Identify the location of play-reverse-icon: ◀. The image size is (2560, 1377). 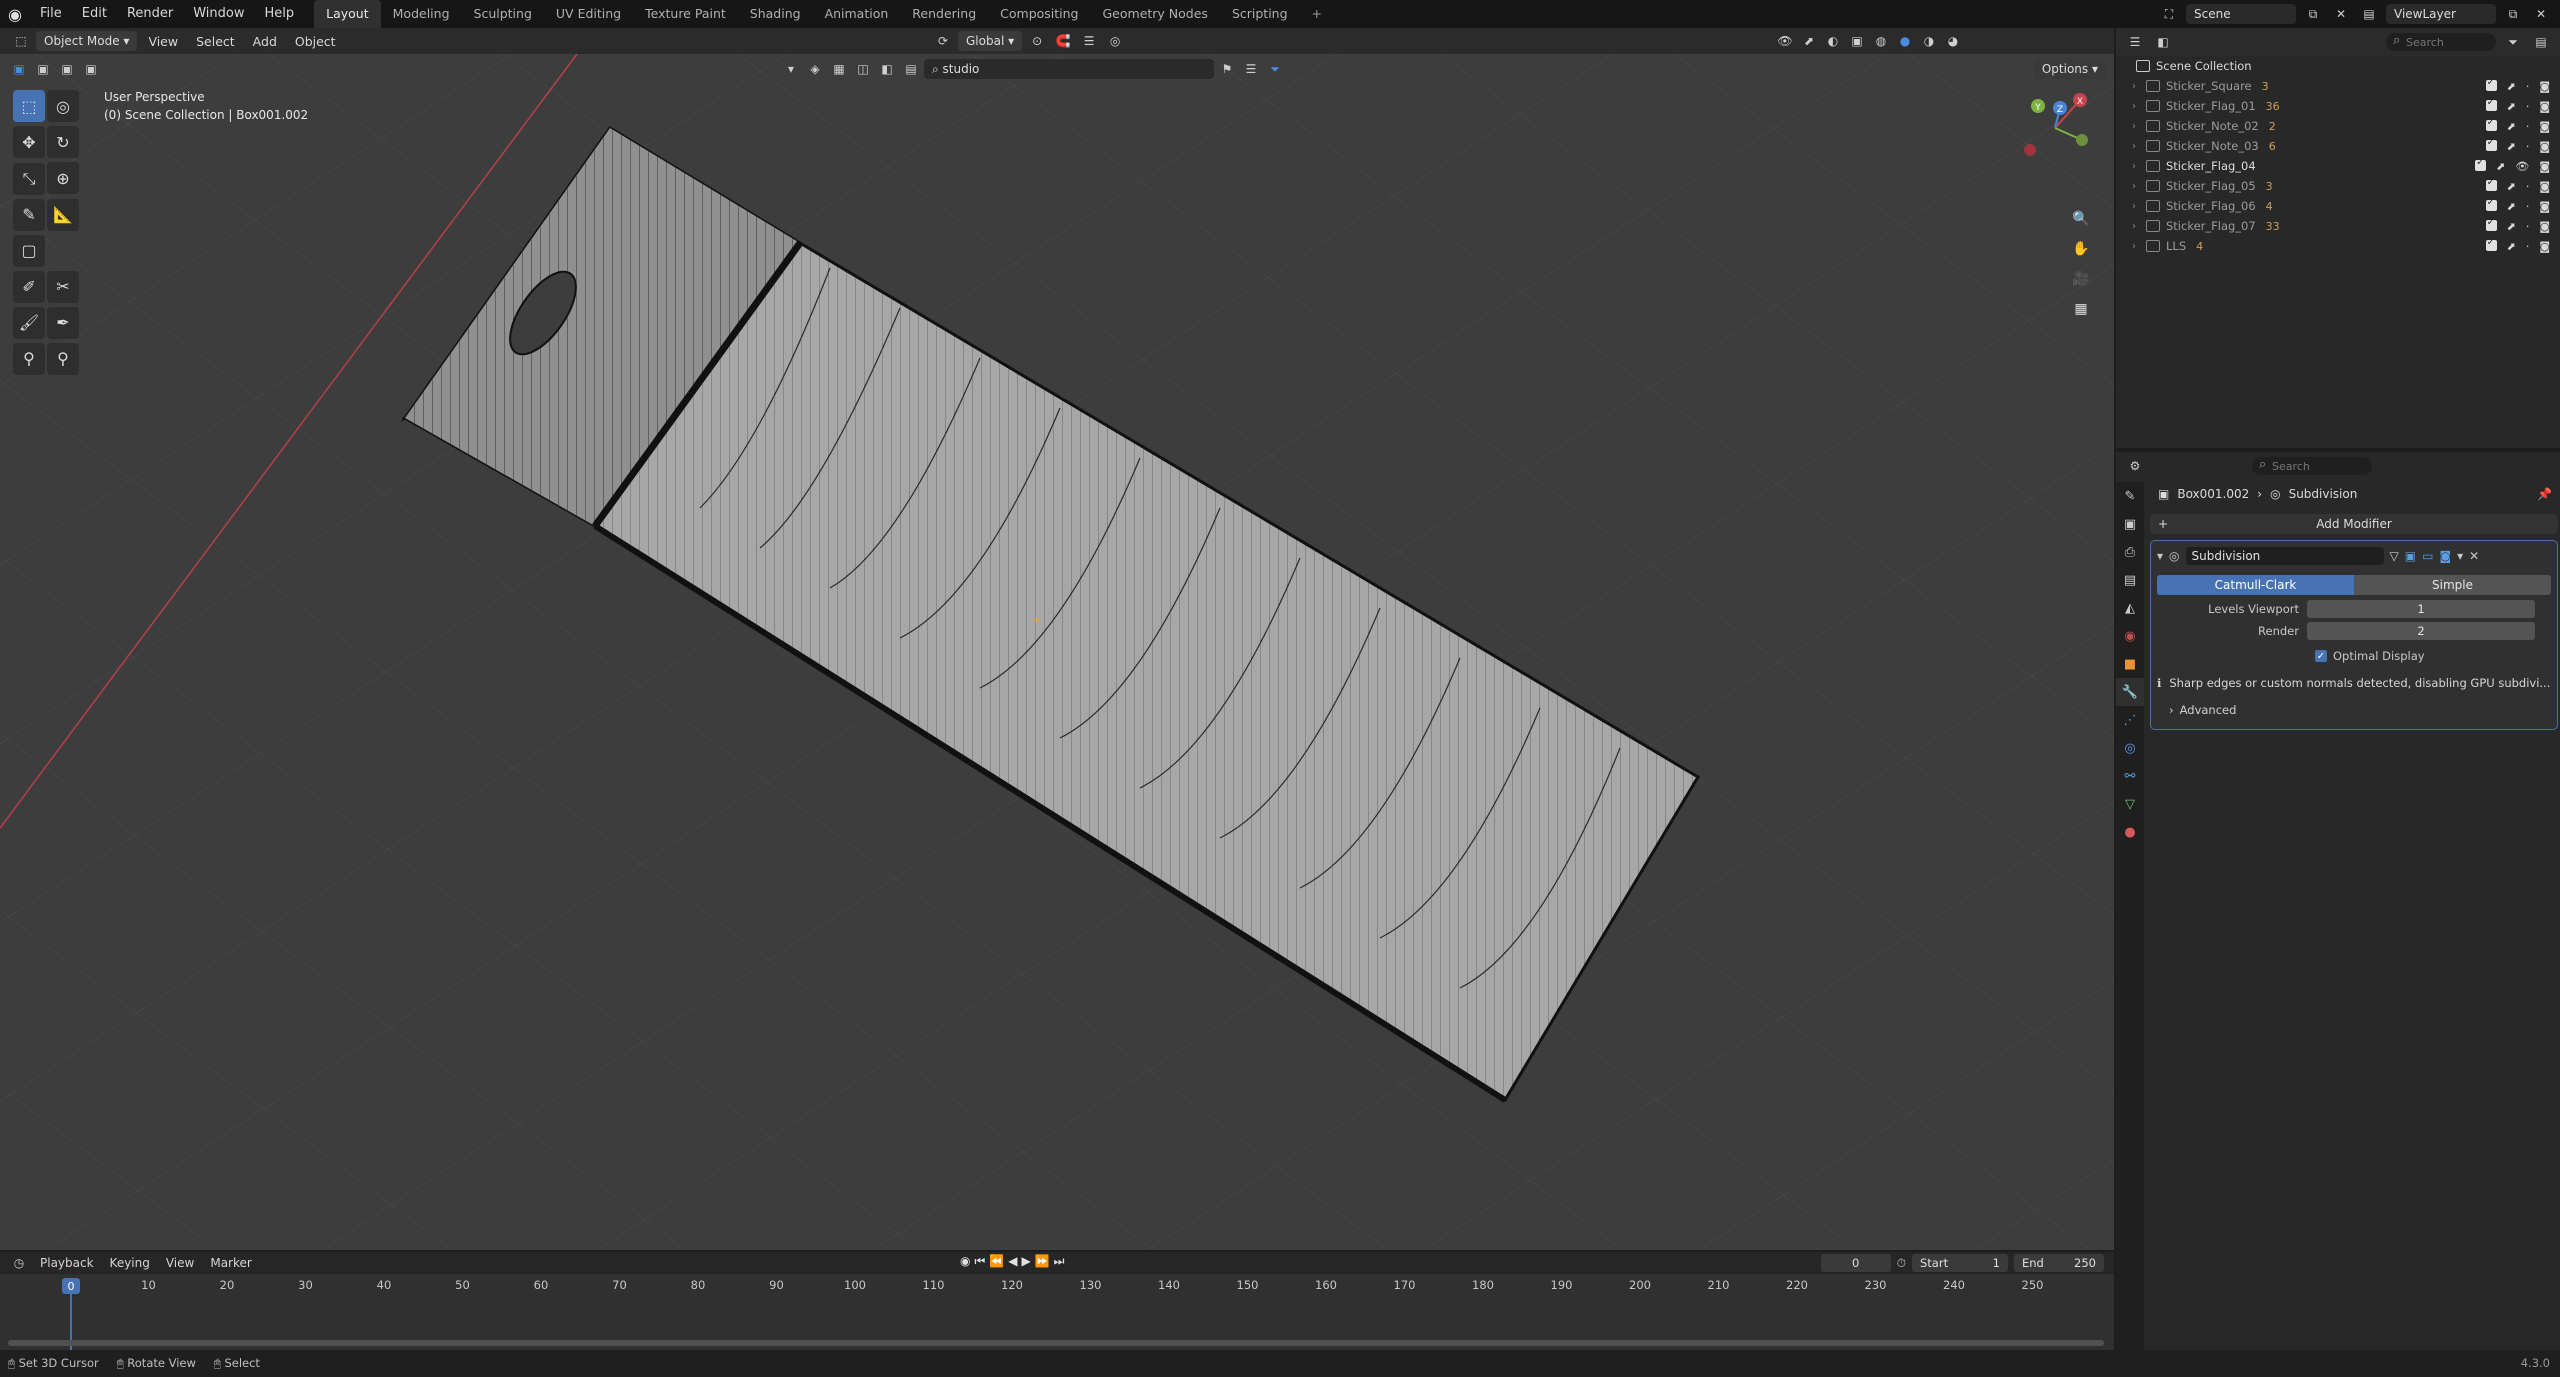
(1012, 1261).